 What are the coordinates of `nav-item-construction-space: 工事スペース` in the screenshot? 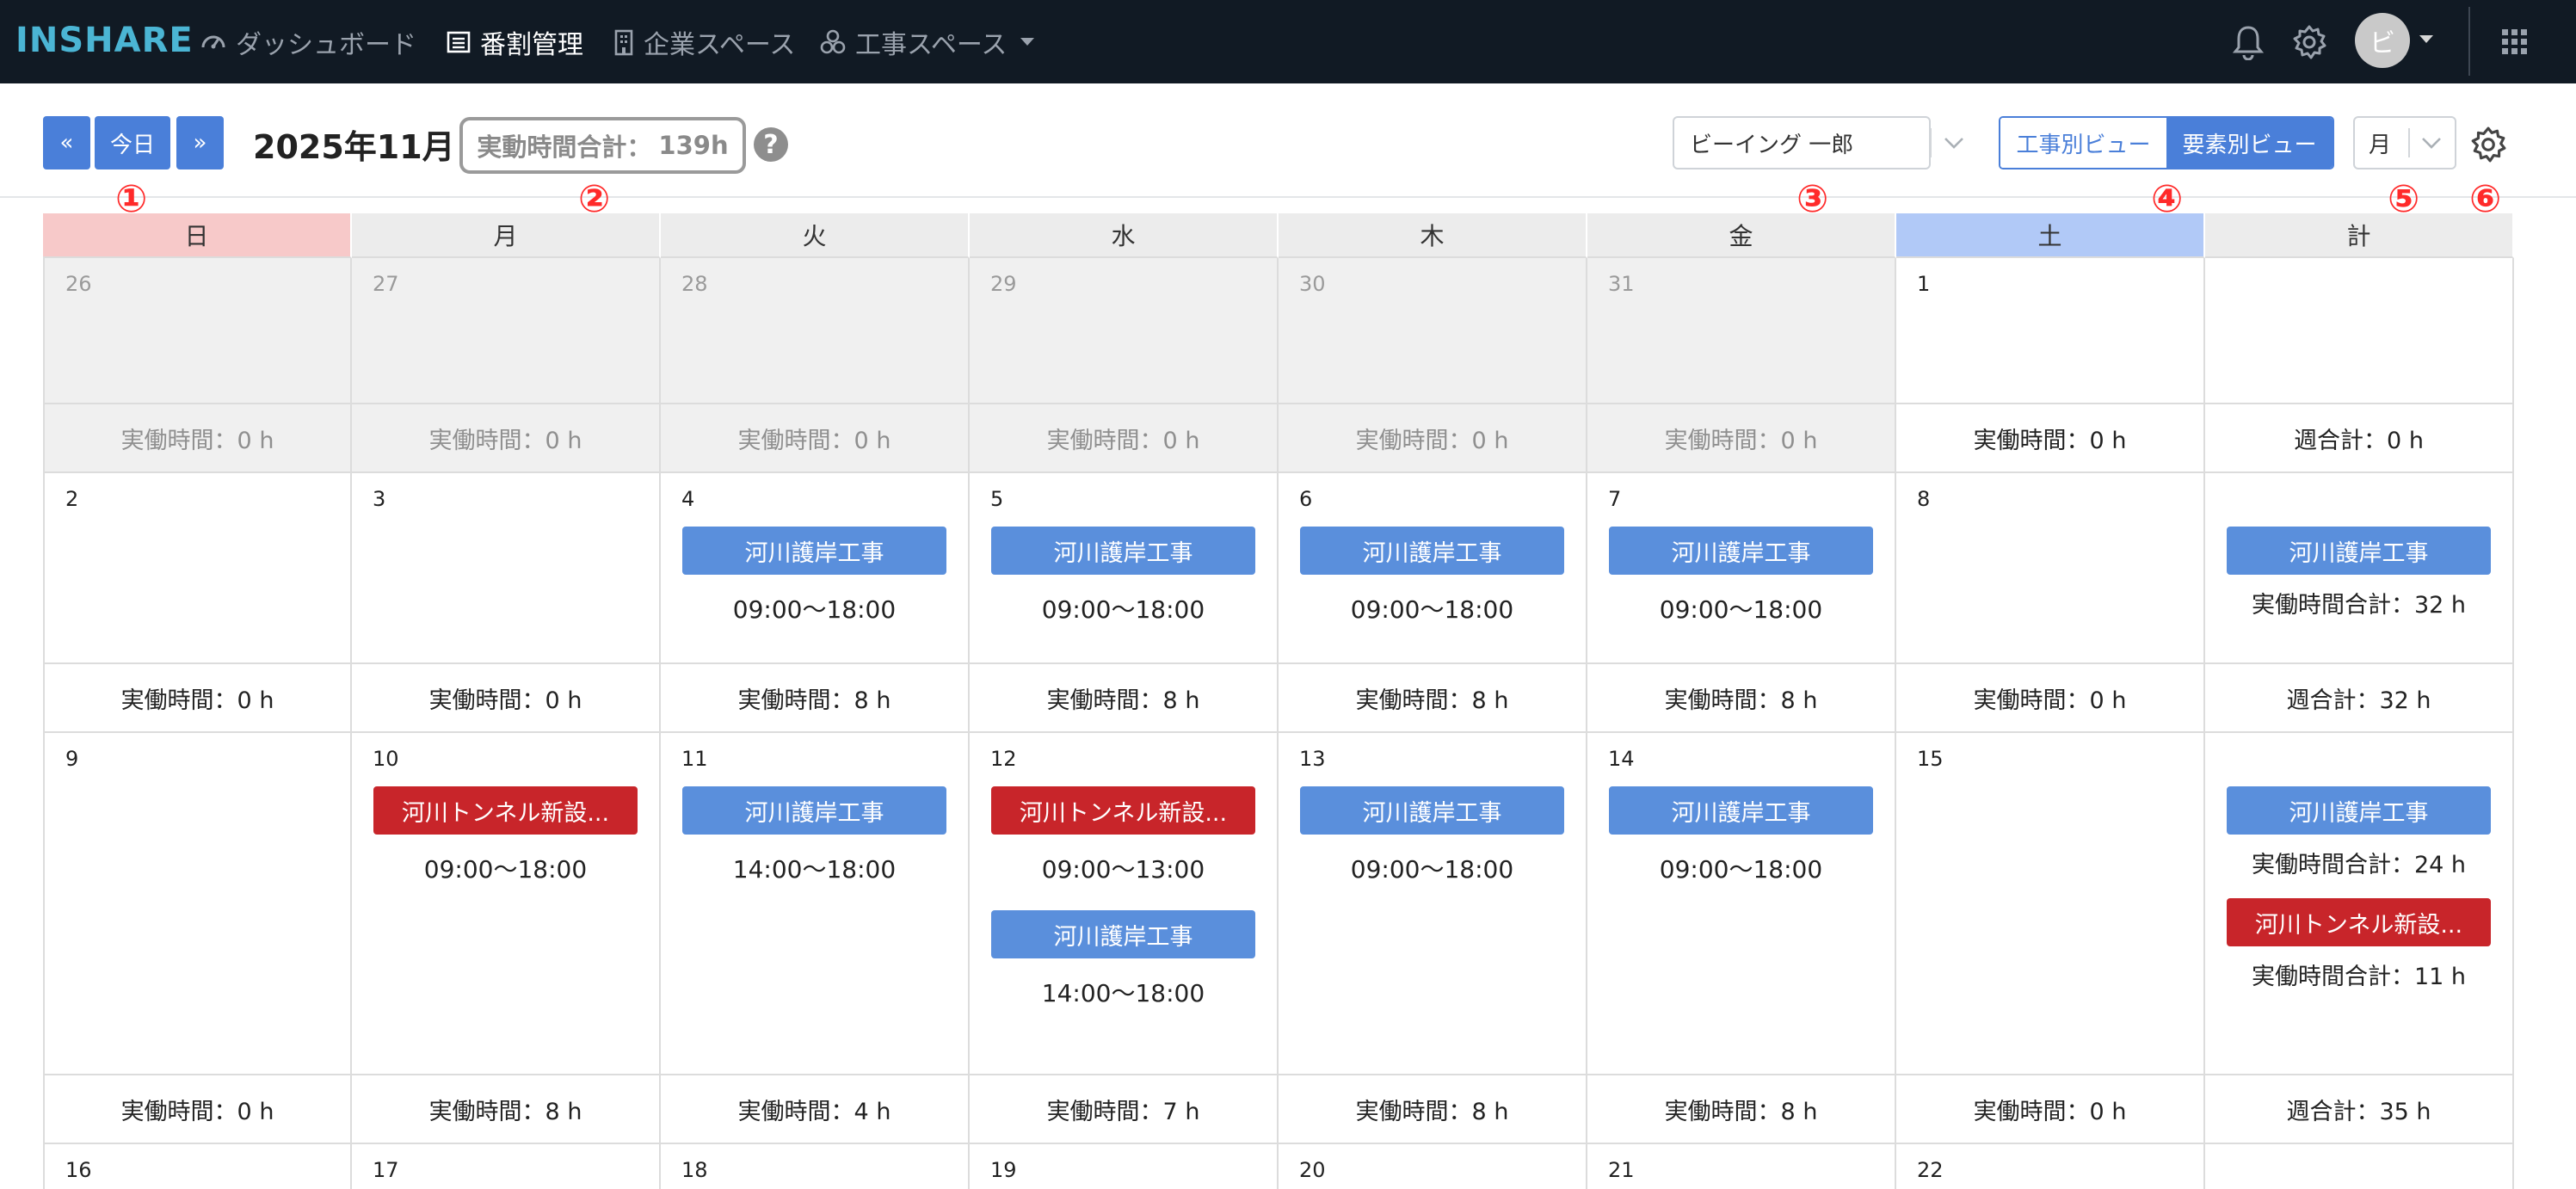 It's located at (927, 42).